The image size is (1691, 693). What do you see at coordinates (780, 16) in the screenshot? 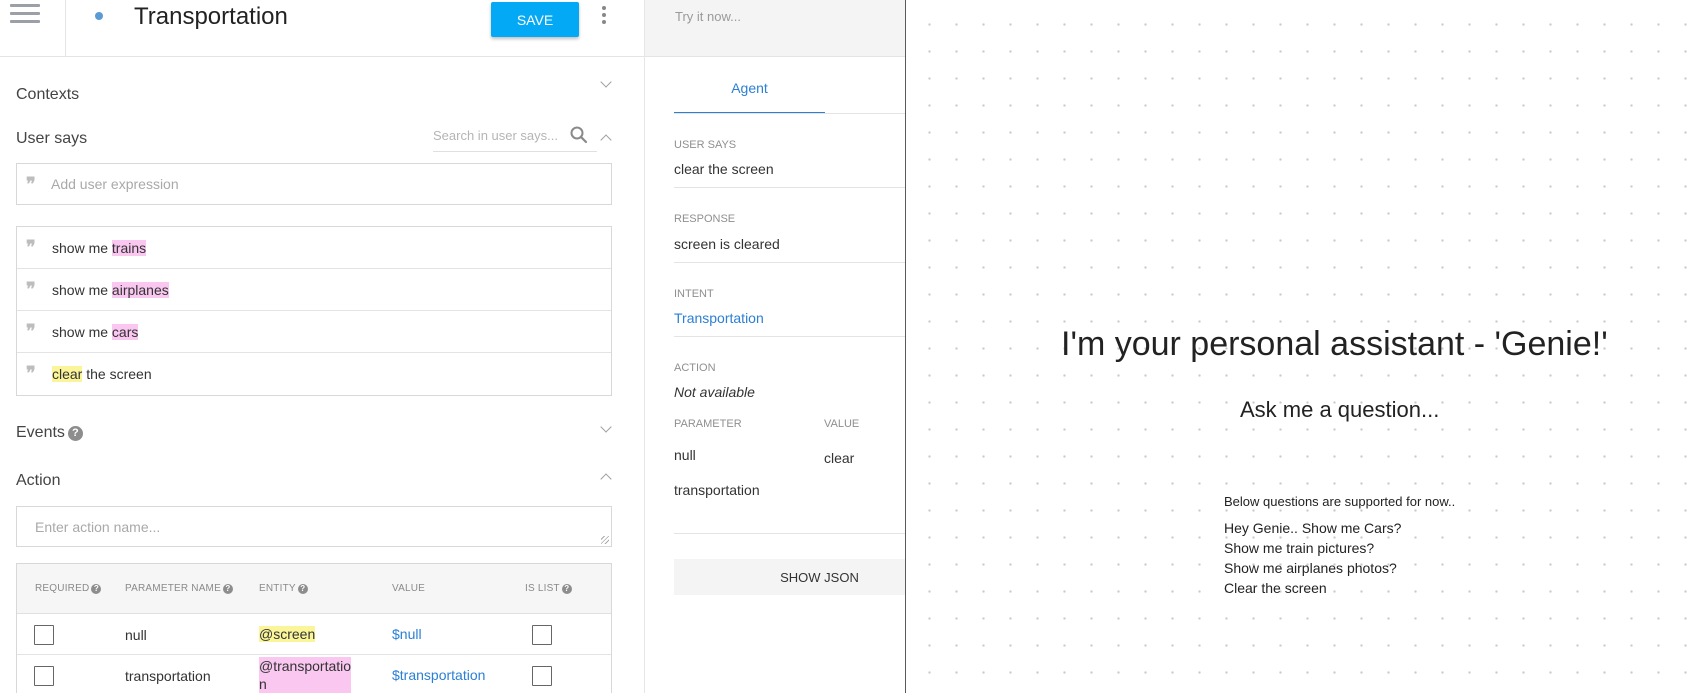
I see `try-it-input` at bounding box center [780, 16].